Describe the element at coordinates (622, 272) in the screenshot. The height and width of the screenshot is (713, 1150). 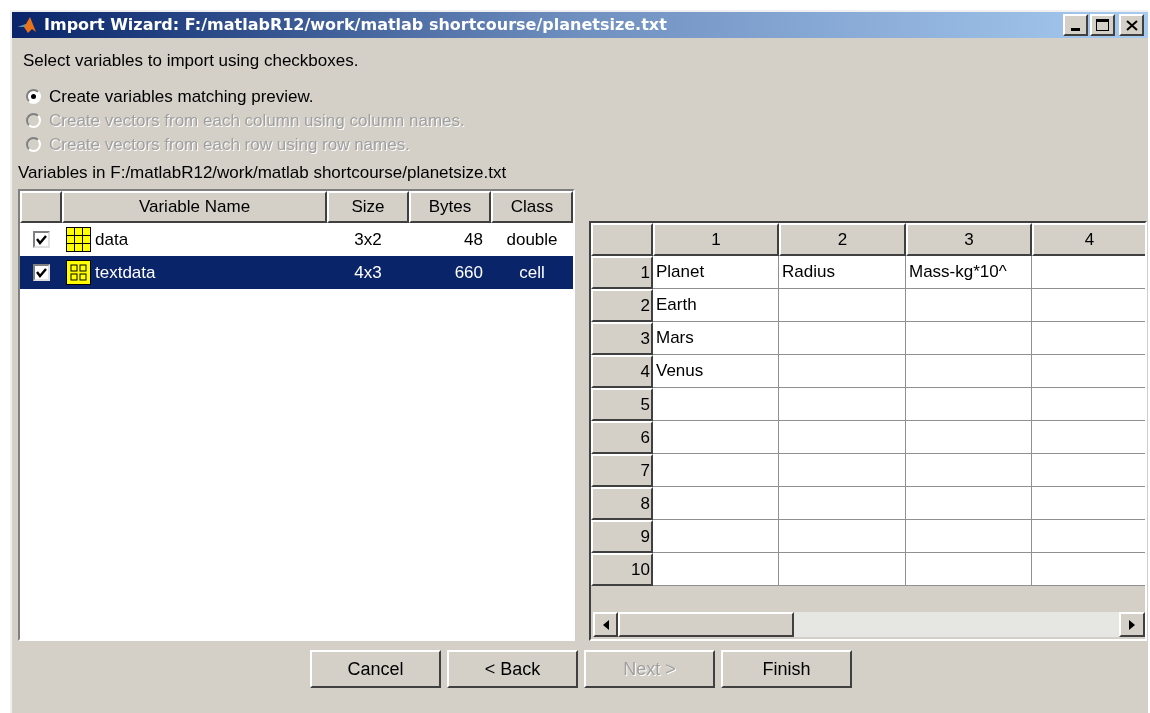
I see `row-header: 1` at that location.